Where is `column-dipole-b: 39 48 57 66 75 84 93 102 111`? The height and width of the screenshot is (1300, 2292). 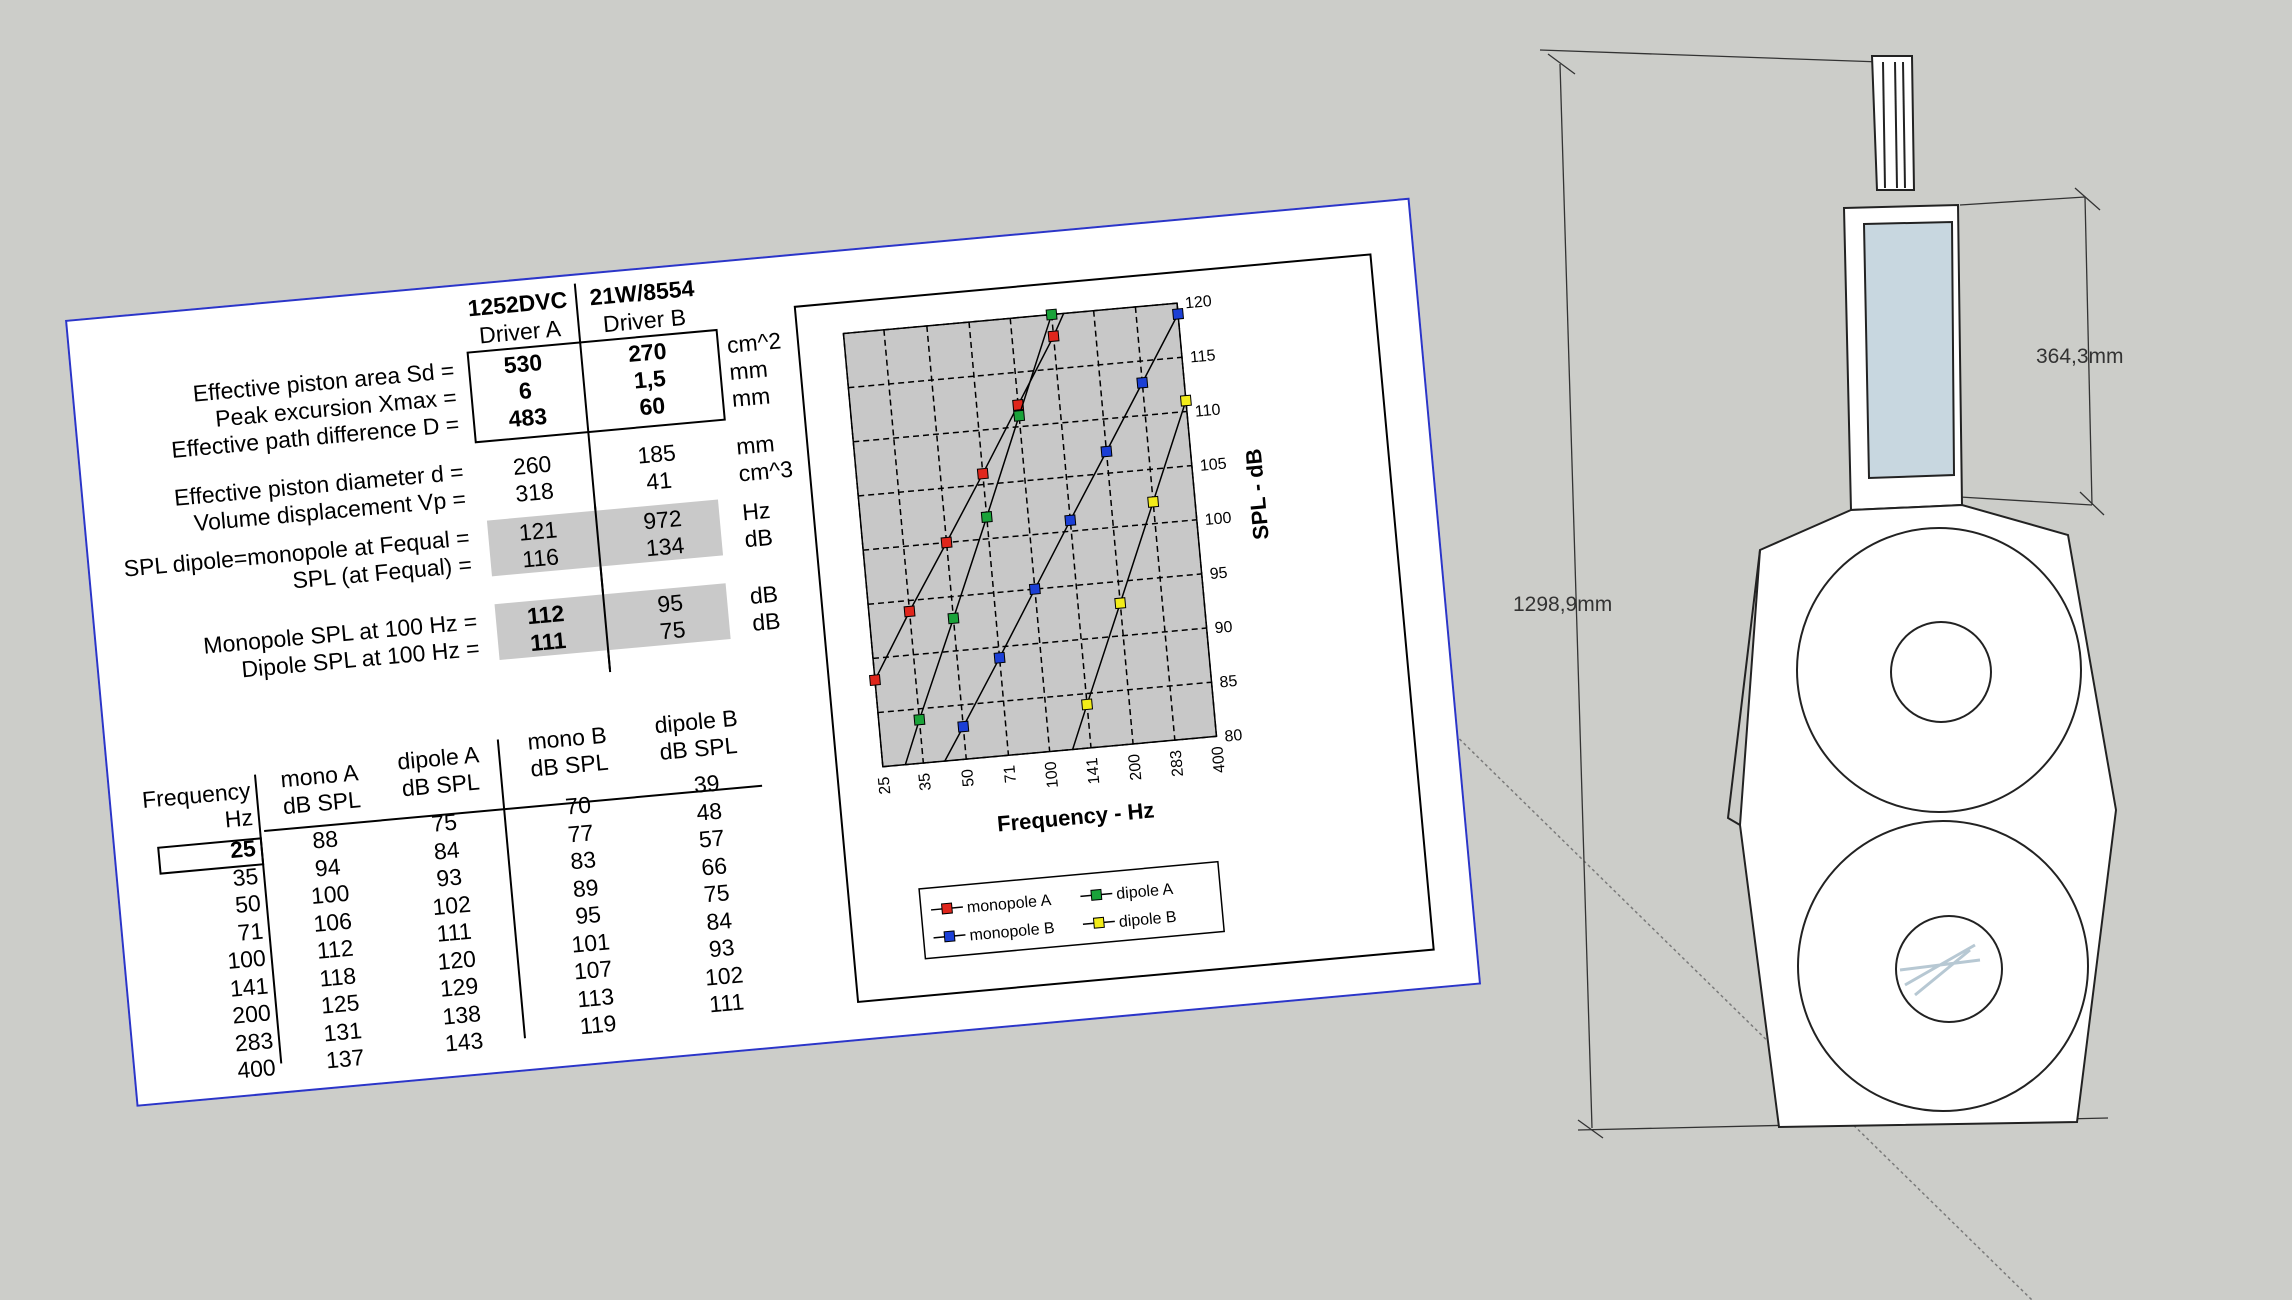
column-dipole-b: 39 48 57 66 75 84 93 102 111 is located at coordinates (717, 893).